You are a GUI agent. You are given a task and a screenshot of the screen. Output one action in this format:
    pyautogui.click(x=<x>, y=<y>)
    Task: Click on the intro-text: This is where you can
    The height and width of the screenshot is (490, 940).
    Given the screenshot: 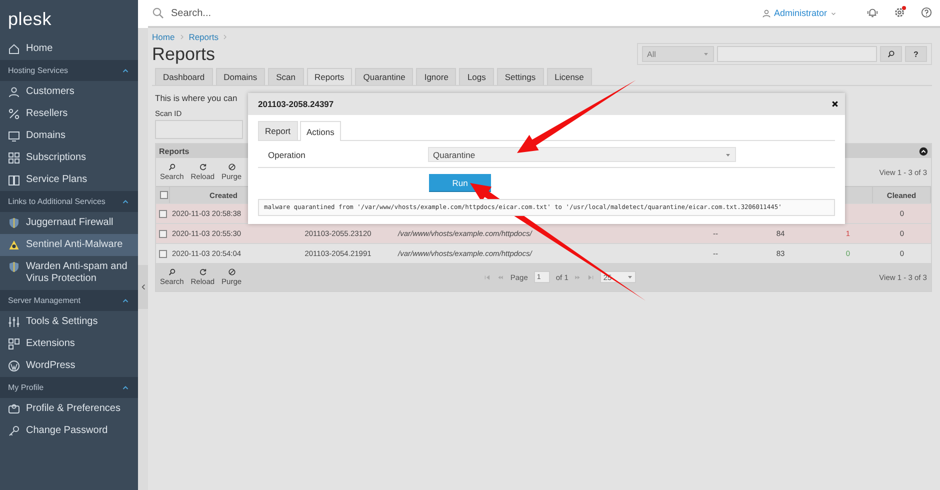 What is the action you would take?
    pyautogui.click(x=196, y=98)
    